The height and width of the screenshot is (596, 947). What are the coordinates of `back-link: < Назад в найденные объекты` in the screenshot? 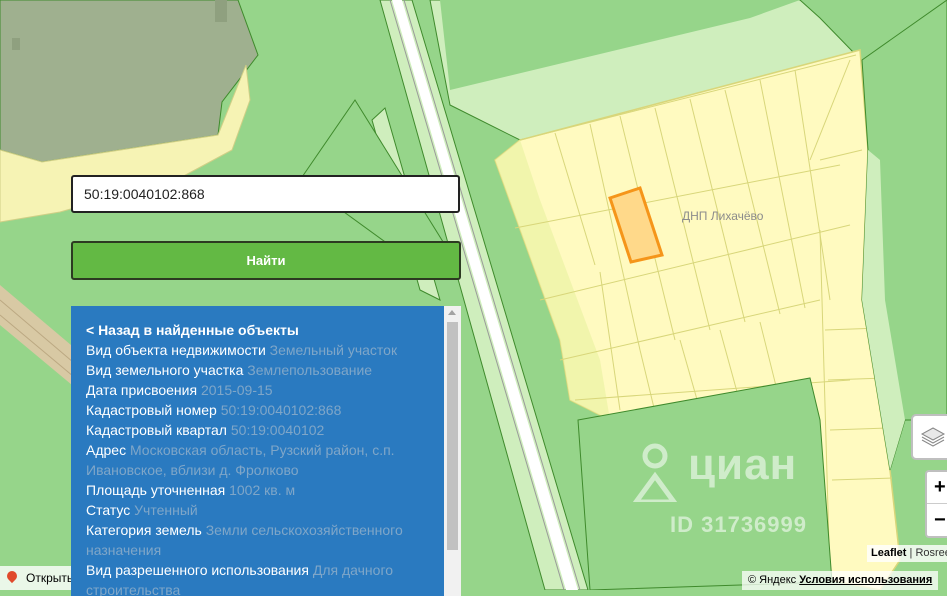 It's located at (251, 330).